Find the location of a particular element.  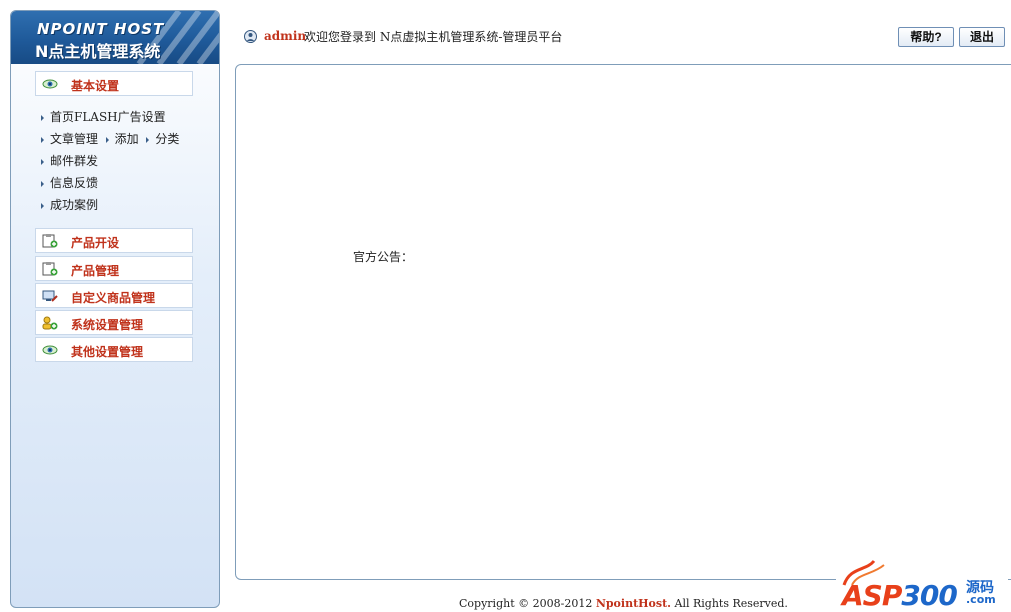

menu-product-open-label: 产品开设 is located at coordinates (95, 243).